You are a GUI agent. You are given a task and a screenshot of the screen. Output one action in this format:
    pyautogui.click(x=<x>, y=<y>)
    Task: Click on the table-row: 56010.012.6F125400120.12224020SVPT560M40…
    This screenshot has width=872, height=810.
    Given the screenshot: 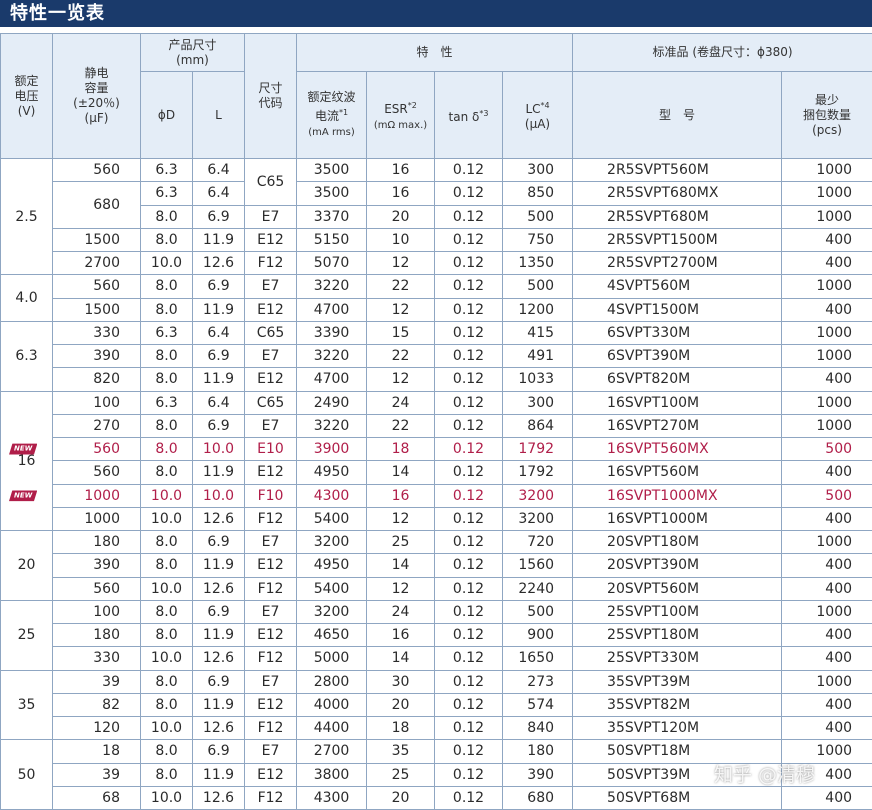 What is the action you would take?
    pyautogui.click(x=436, y=588)
    